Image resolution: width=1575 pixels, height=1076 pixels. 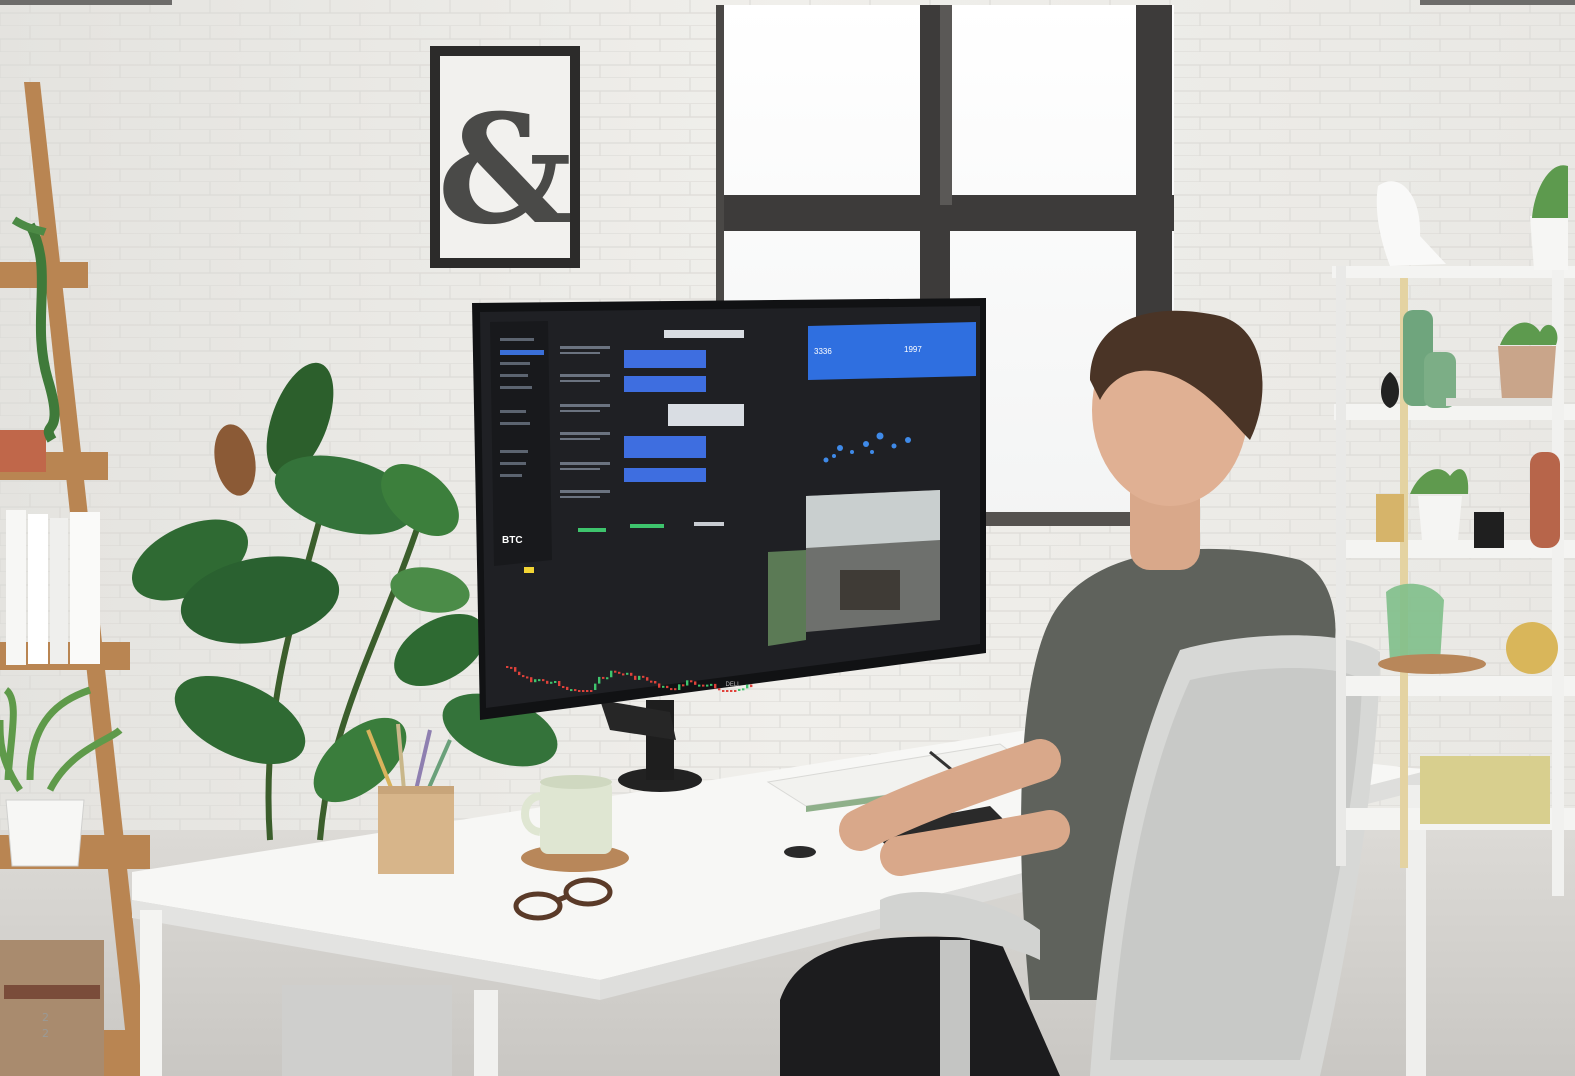 What do you see at coordinates (823, 351) in the screenshot?
I see `stat-value-1: 3336` at bounding box center [823, 351].